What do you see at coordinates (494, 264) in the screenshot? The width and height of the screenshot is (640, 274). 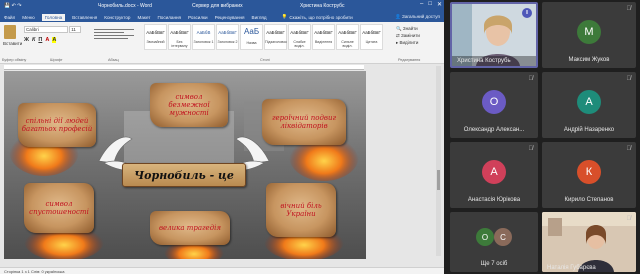 I see `more-participants-label: Ще 7 осіб` at bounding box center [494, 264].